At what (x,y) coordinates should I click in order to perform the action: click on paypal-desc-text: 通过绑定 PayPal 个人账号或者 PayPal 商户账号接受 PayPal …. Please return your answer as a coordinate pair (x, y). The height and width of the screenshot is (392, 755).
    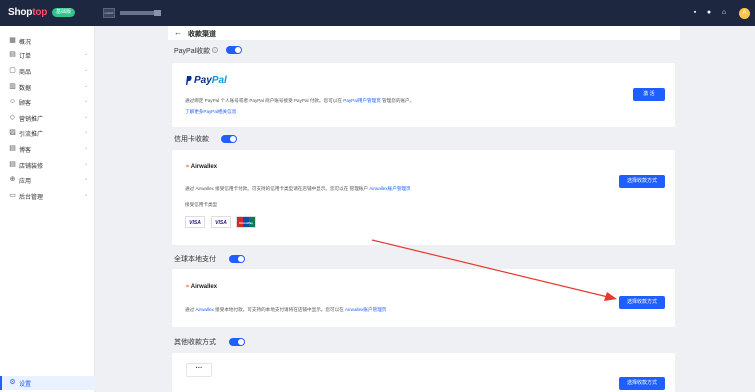
    Looking at the image, I should click on (264, 100).